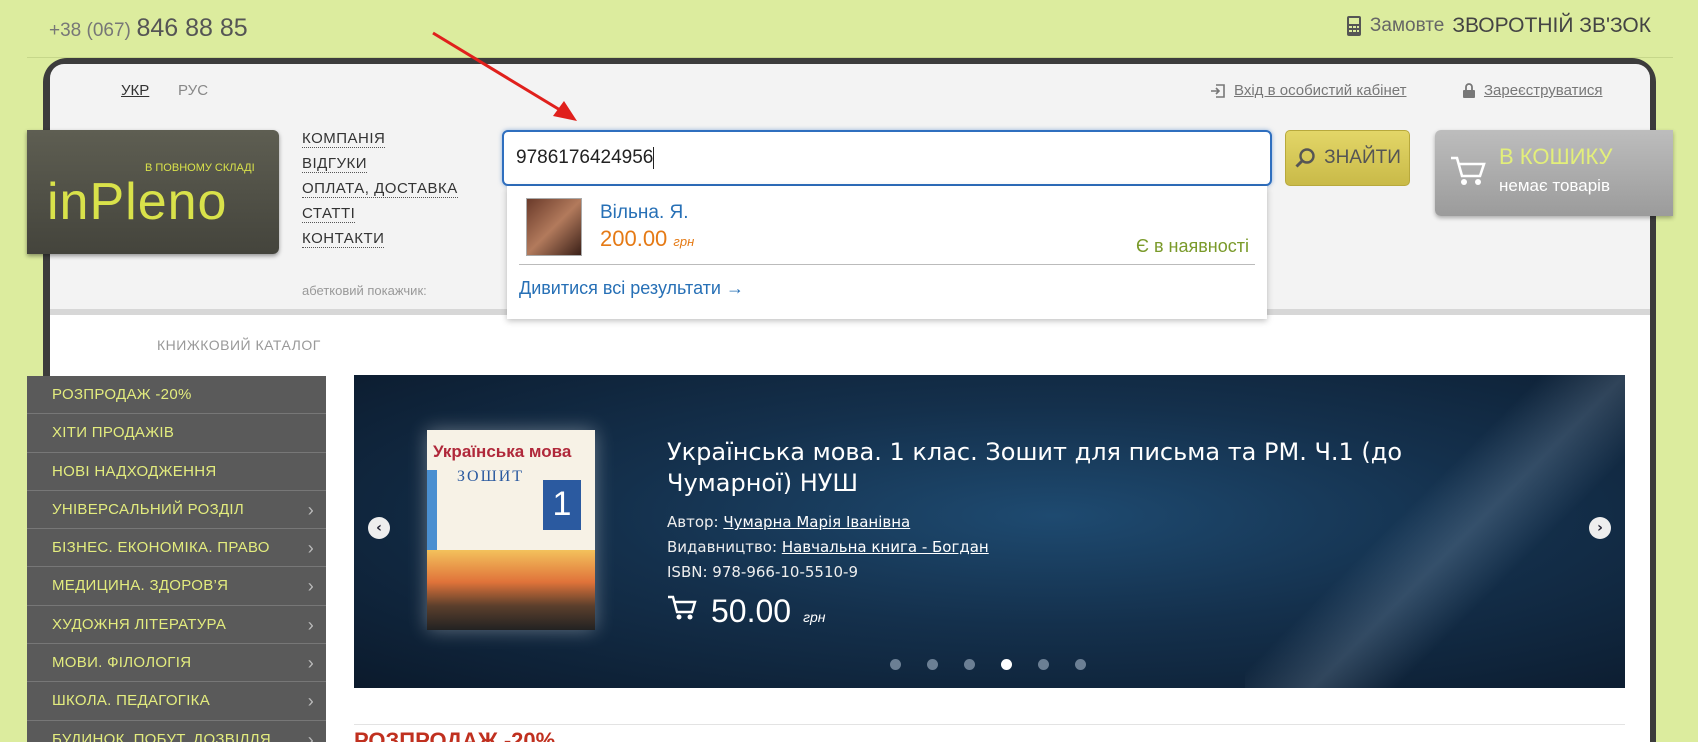 The image size is (1698, 742). I want to click on sidebar-item-home: БУДИНОК. ПОБУТ. ДОЗВІЛЛЯ ›, so click(176, 731).